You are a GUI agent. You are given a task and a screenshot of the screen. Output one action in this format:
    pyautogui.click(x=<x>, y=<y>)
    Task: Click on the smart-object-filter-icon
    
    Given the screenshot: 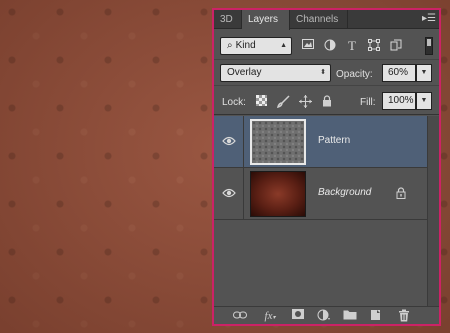 What is the action you would take?
    pyautogui.click(x=396, y=46)
    